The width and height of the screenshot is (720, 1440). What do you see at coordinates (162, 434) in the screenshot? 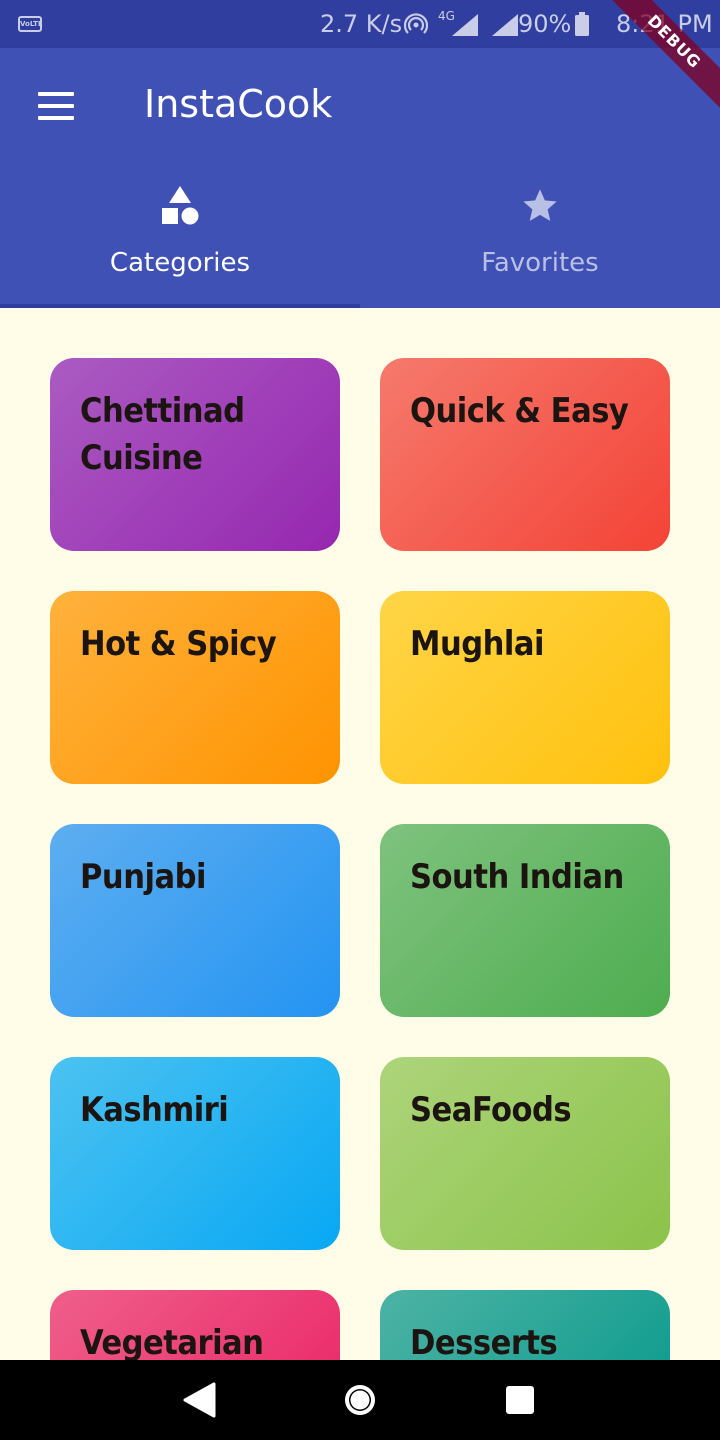
I see `category-title: Chettinad Cuisine` at bounding box center [162, 434].